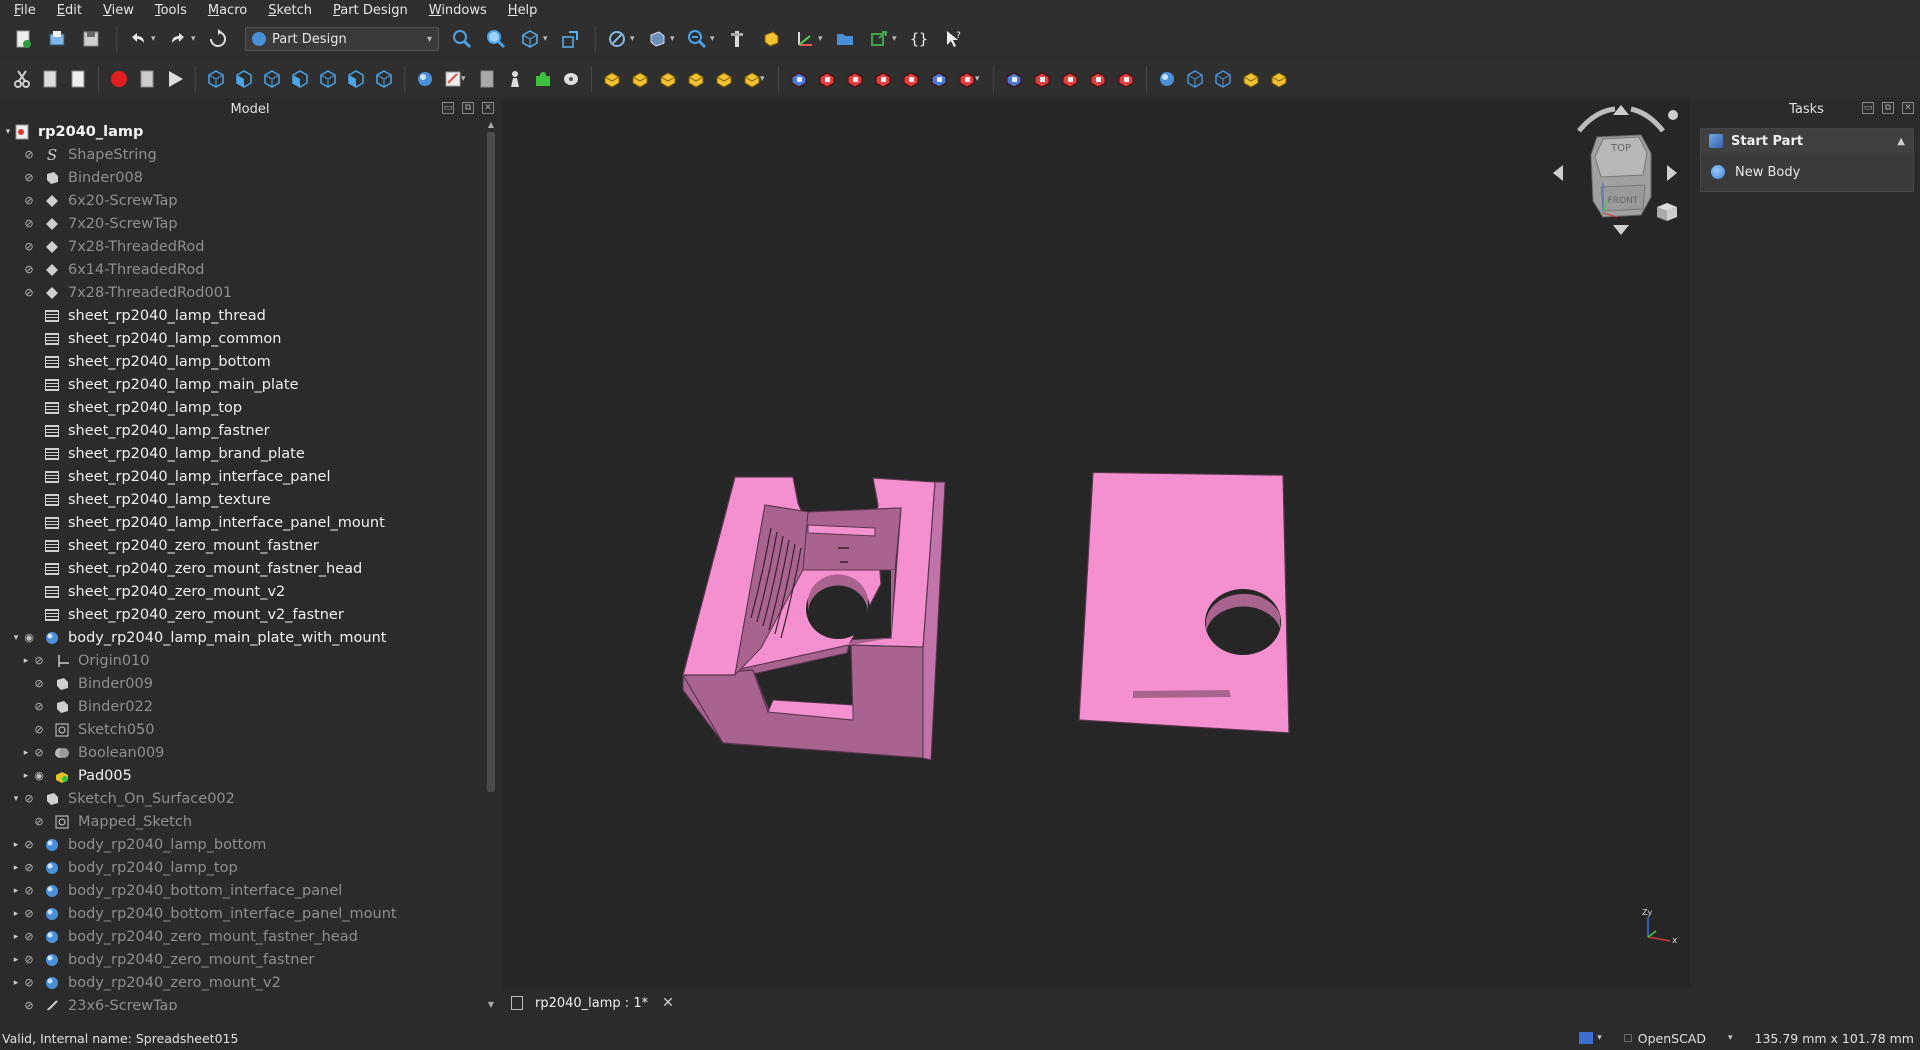  I want to click on navigation-style-label: OpenSCAD, so click(1672, 1038).